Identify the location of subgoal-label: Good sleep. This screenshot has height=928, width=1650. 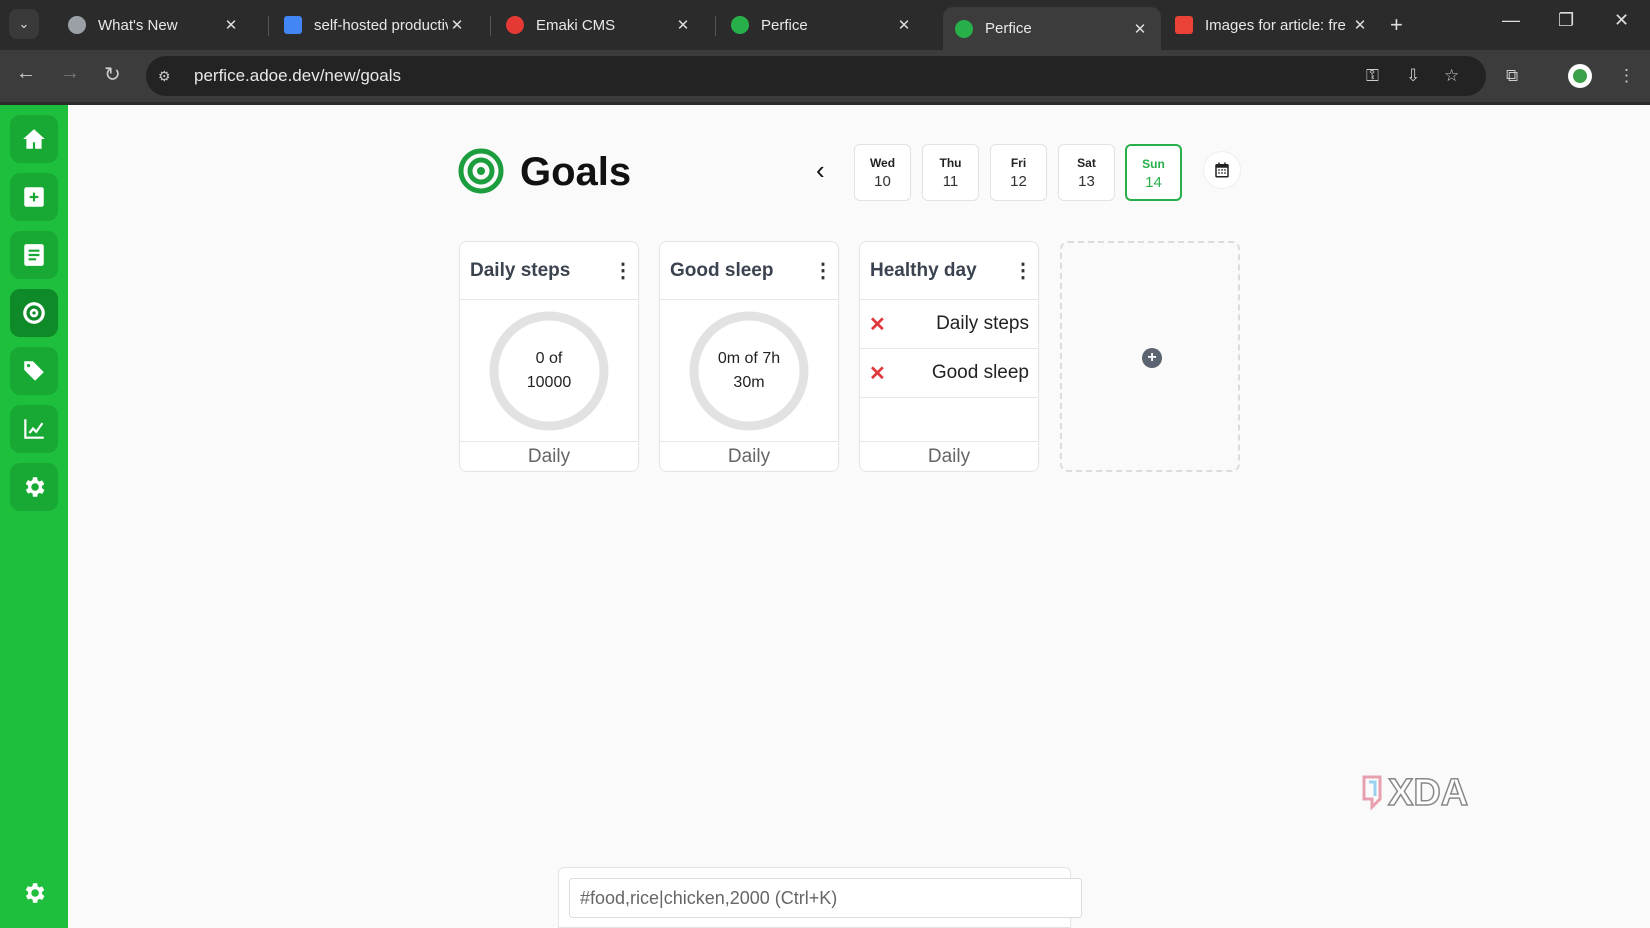
(980, 372).